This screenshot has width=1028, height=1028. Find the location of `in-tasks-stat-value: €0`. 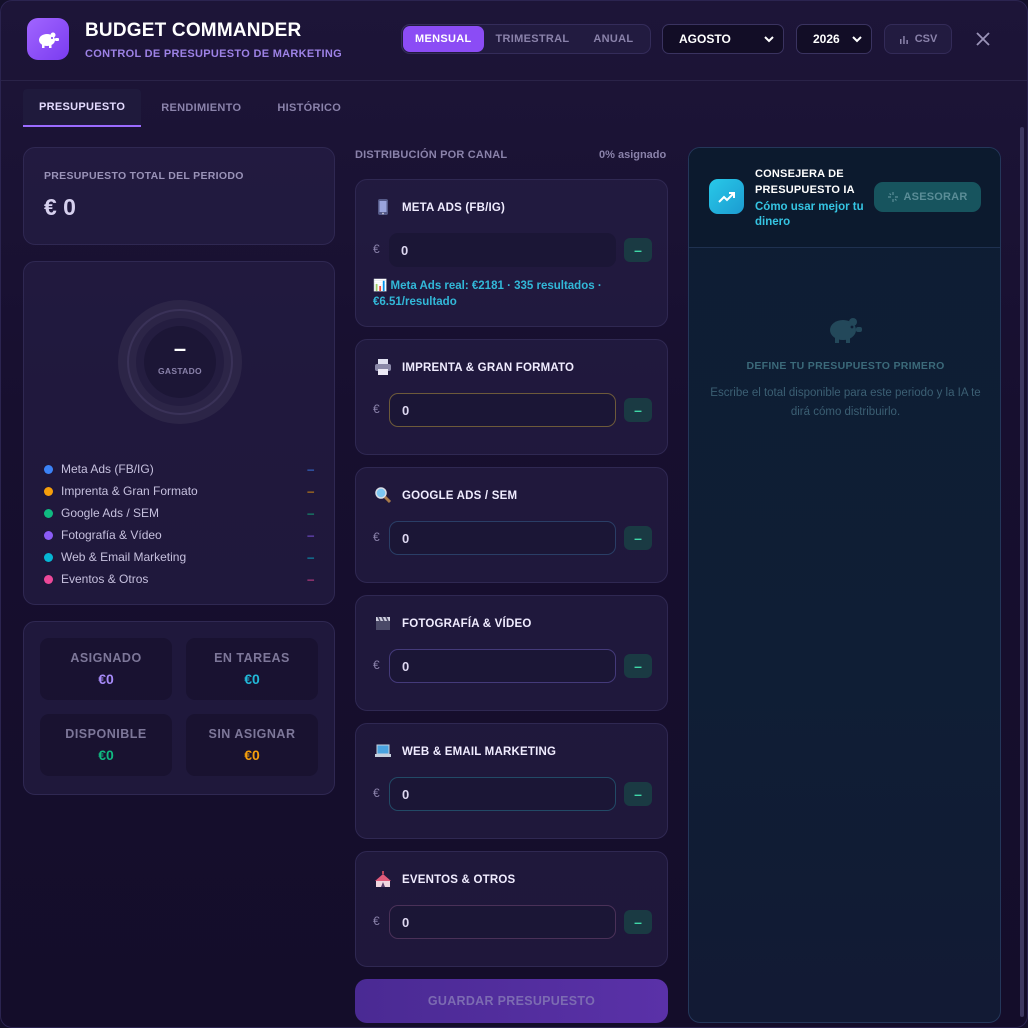

in-tasks-stat-value: €0 is located at coordinates (252, 679).